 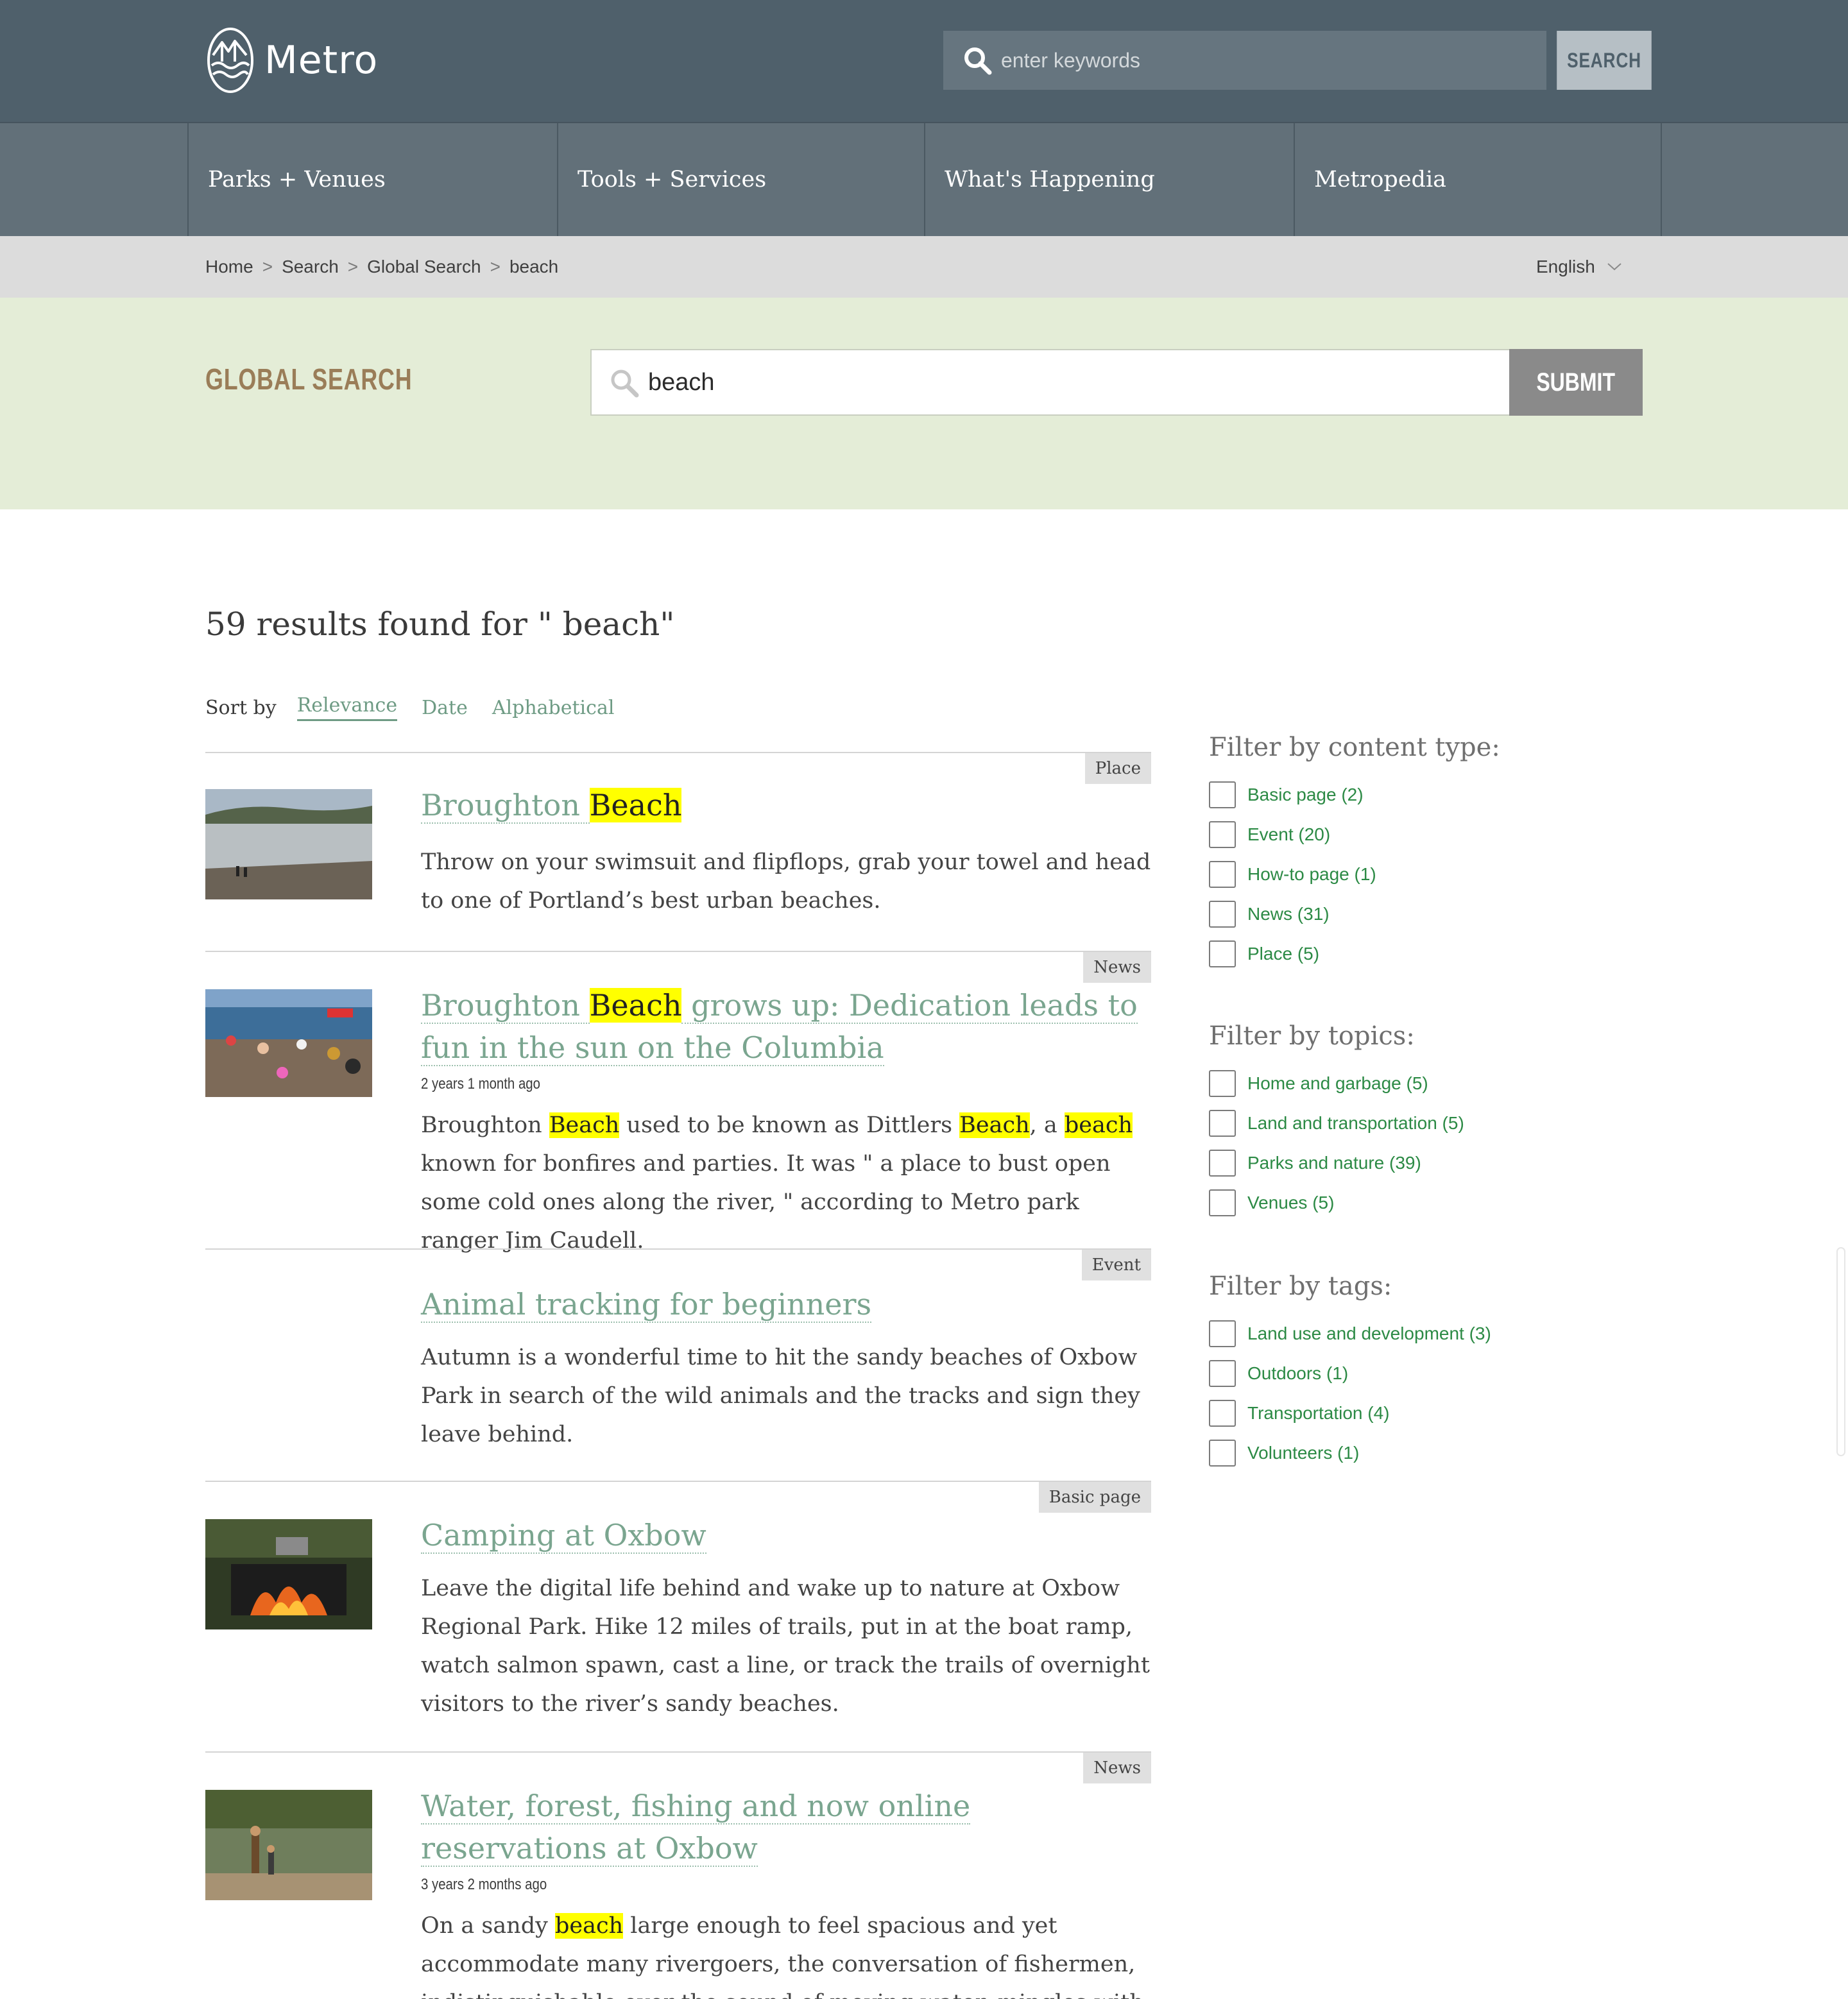 I want to click on breadcrumb-home: Home, so click(x=229, y=267).